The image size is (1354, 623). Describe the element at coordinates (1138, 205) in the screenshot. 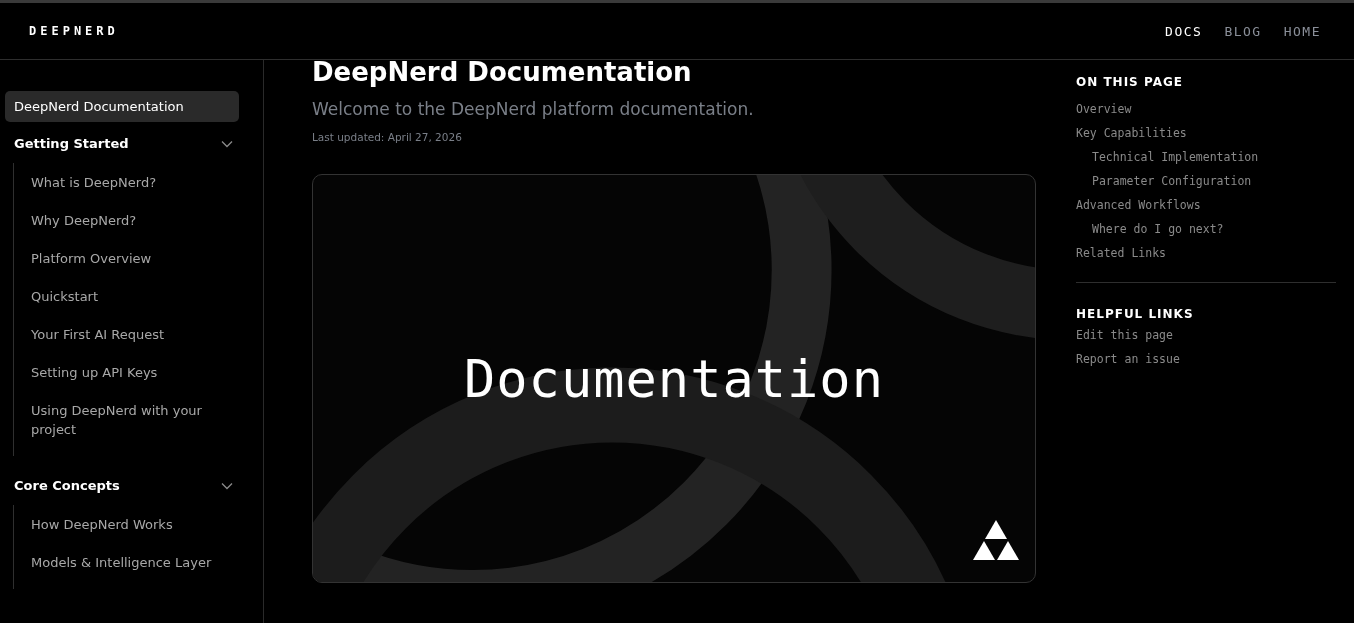

I see `toc-link: Advanced Workflows` at that location.